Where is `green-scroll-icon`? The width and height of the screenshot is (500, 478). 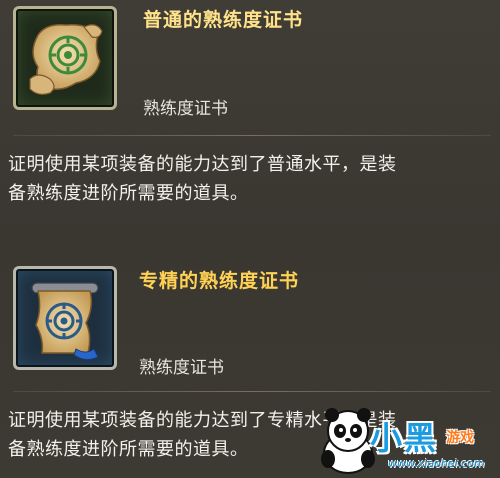
green-scroll-icon is located at coordinates (66, 59).